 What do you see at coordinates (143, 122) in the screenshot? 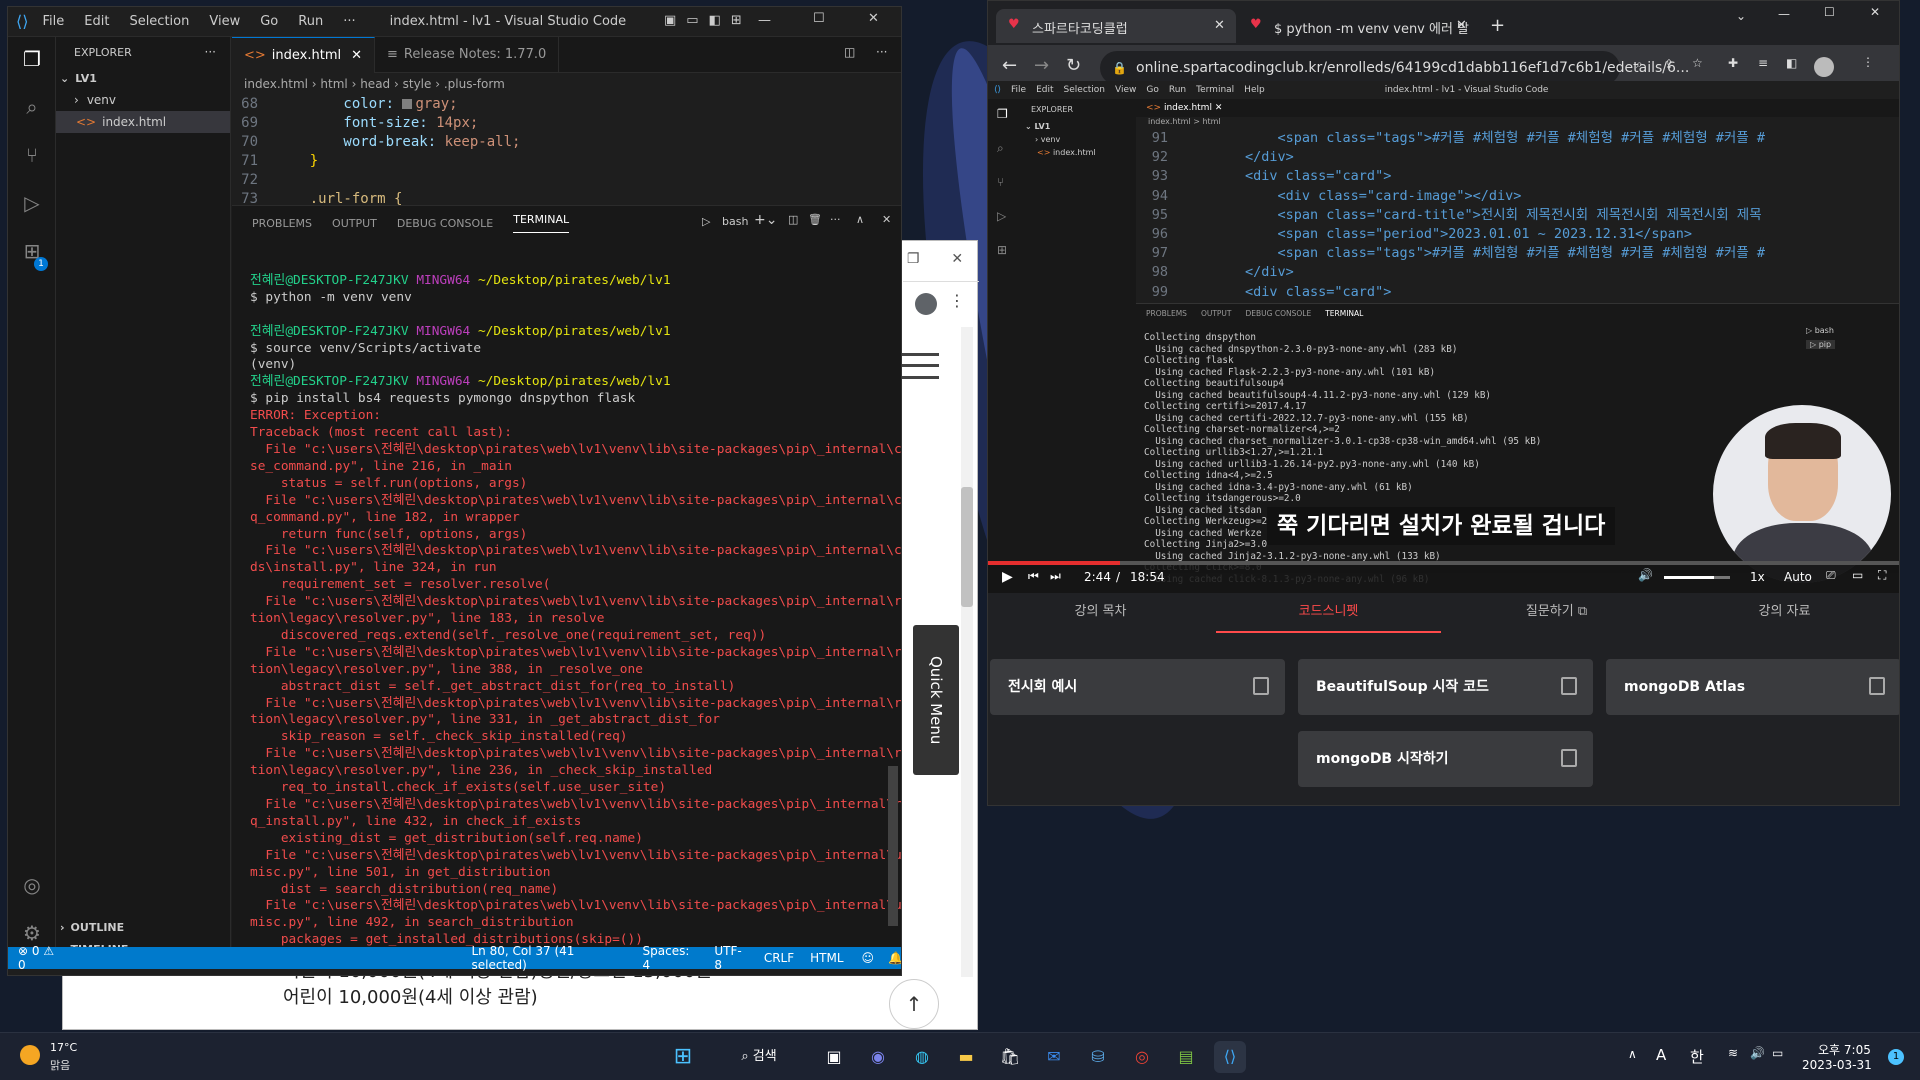
I see `tree-item-index-html: <> index.html` at bounding box center [143, 122].